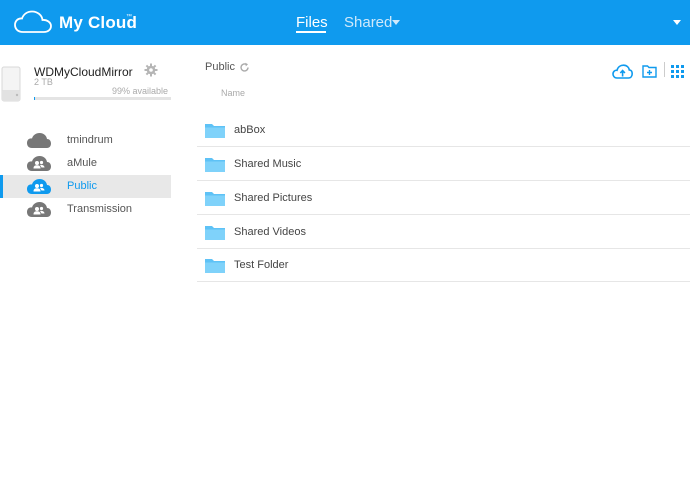 The width and height of the screenshot is (690, 478). I want to click on cloud-icon, so click(39, 140).